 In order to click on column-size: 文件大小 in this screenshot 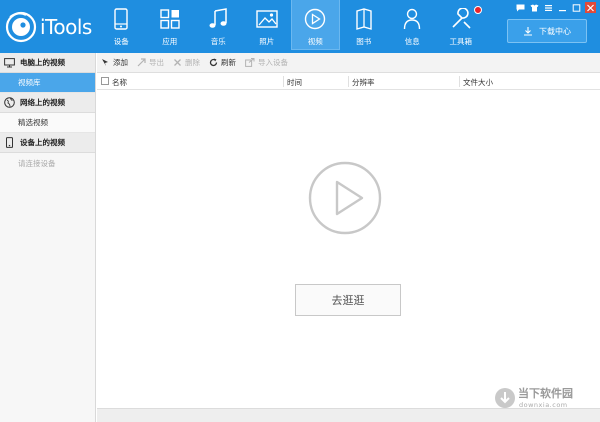, I will do `click(478, 82)`.